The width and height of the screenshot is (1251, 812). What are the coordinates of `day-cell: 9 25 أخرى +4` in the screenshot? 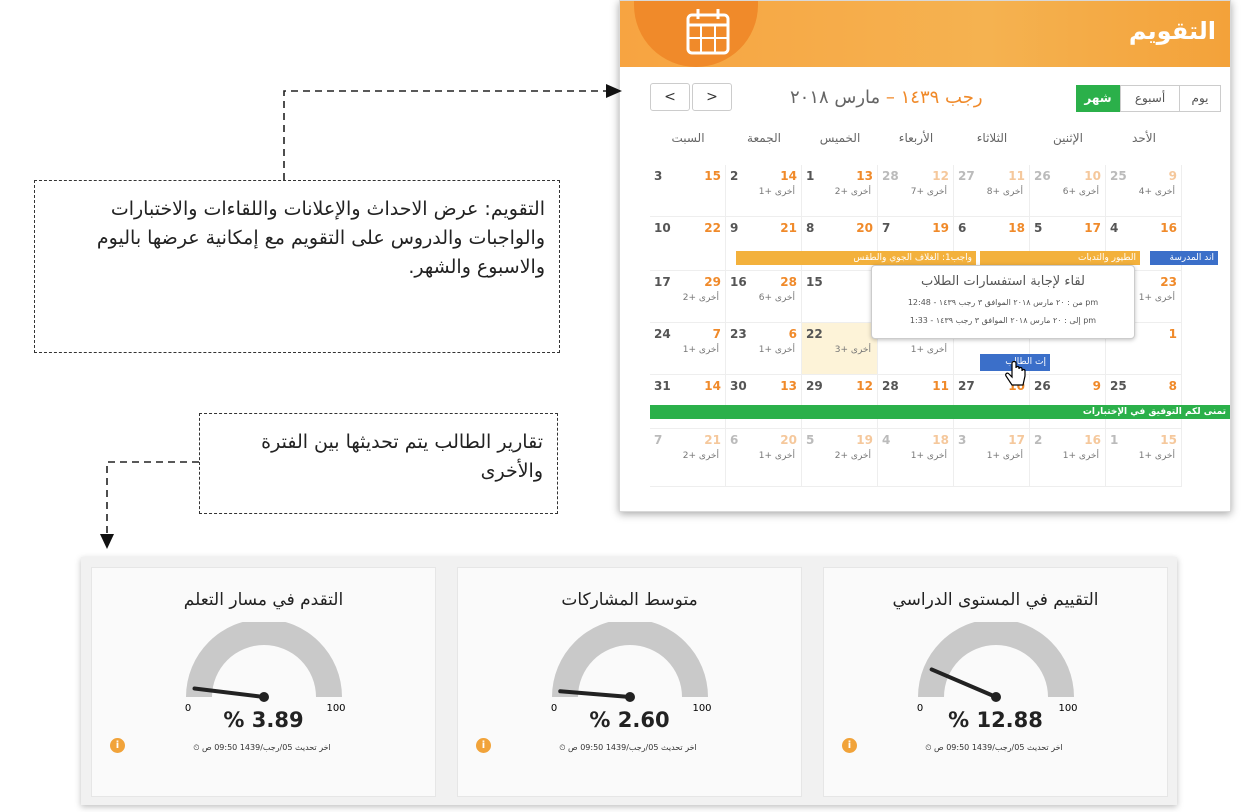 It's located at (1144, 191).